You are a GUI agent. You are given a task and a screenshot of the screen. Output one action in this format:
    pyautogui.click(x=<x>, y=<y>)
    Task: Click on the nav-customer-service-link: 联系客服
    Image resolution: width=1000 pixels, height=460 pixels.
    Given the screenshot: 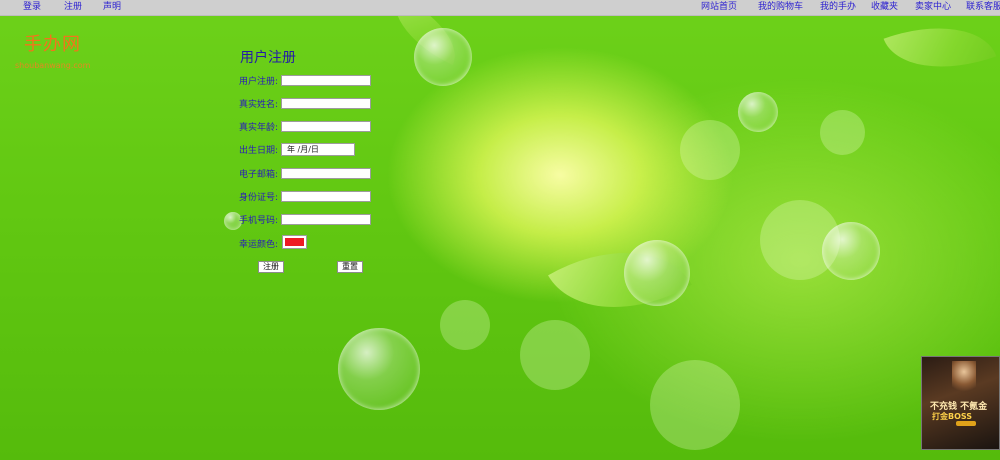 What is the action you would take?
    pyautogui.click(x=983, y=7)
    